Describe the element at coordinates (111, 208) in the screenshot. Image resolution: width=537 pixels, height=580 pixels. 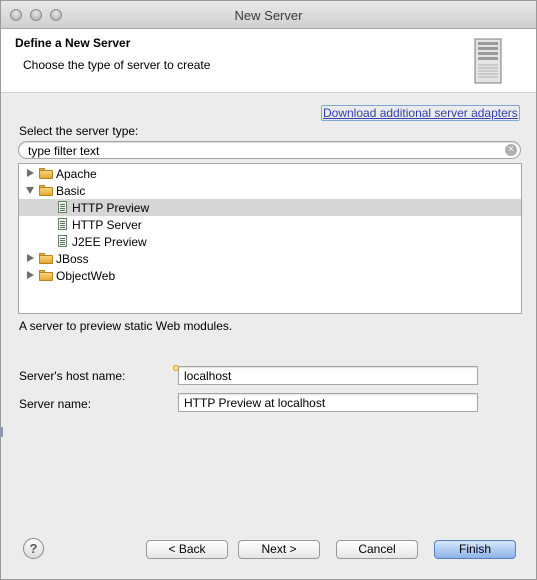
I see `tree-item-label: HTTP Preview` at that location.